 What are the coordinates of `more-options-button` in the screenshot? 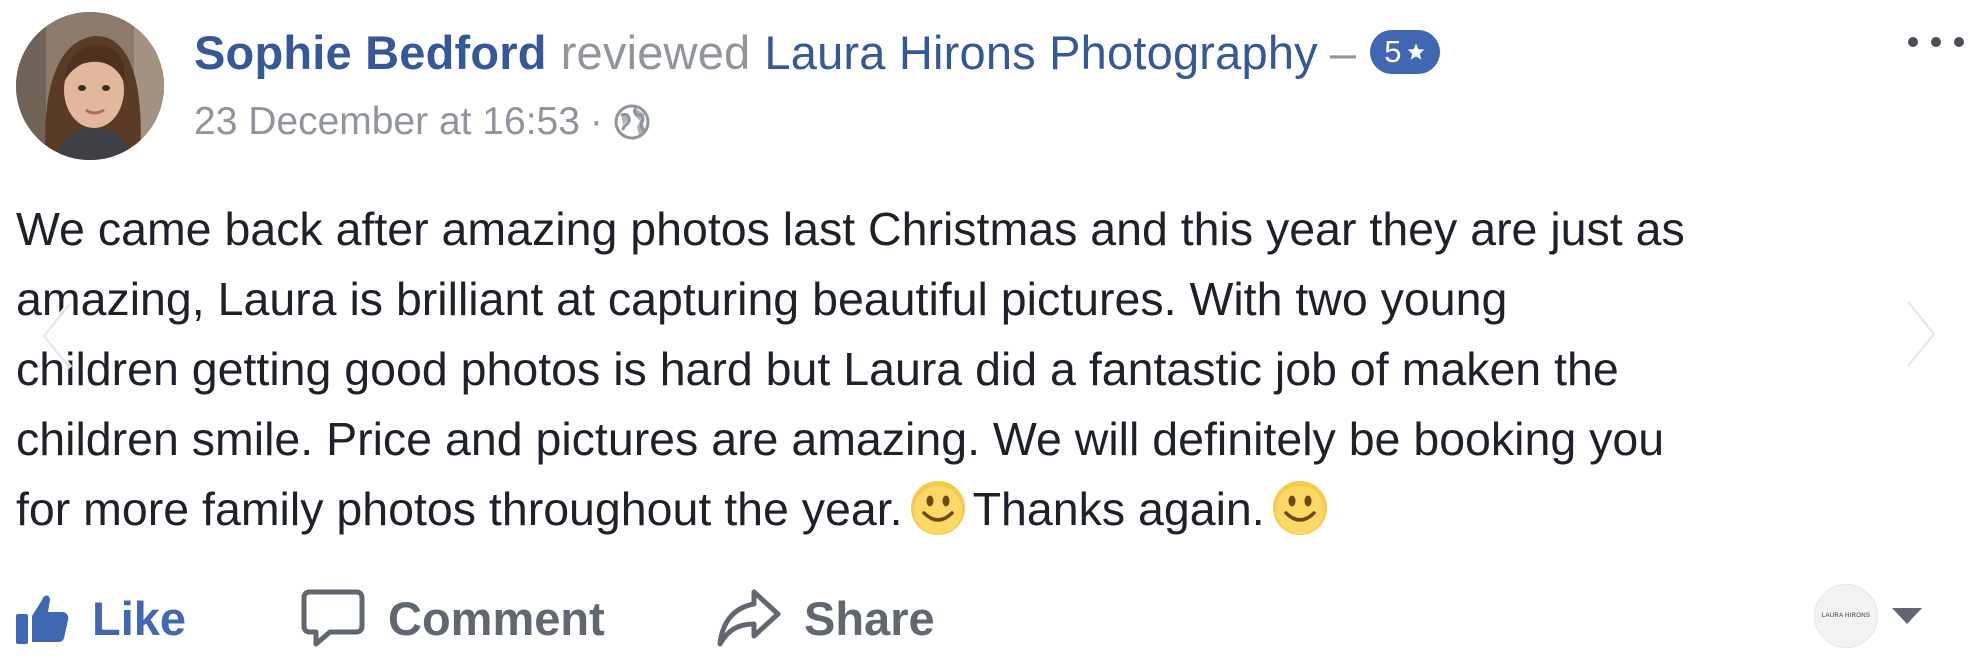 It's located at (1936, 42).